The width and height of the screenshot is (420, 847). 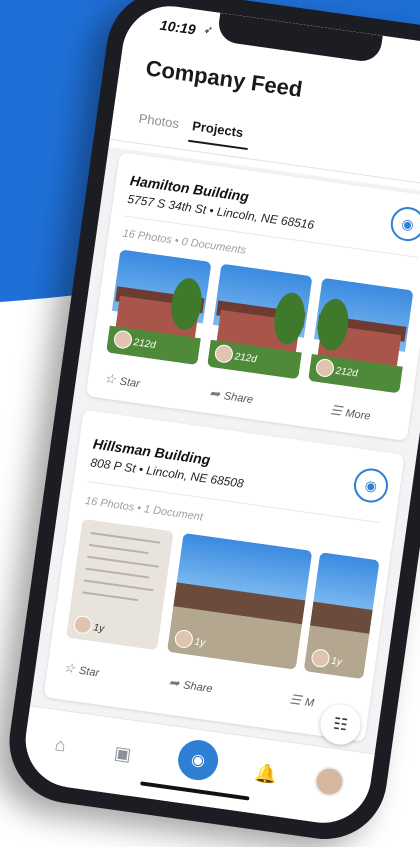 I want to click on gallery-icon: ▣, so click(x=123, y=753).